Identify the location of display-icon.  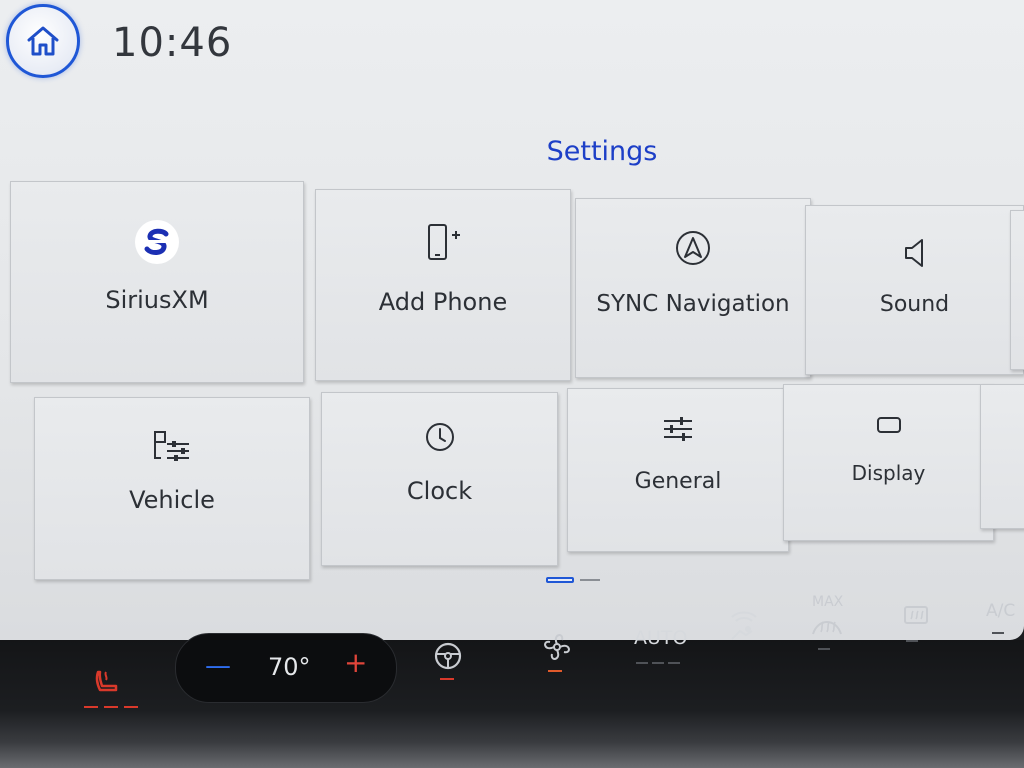
(888, 425).